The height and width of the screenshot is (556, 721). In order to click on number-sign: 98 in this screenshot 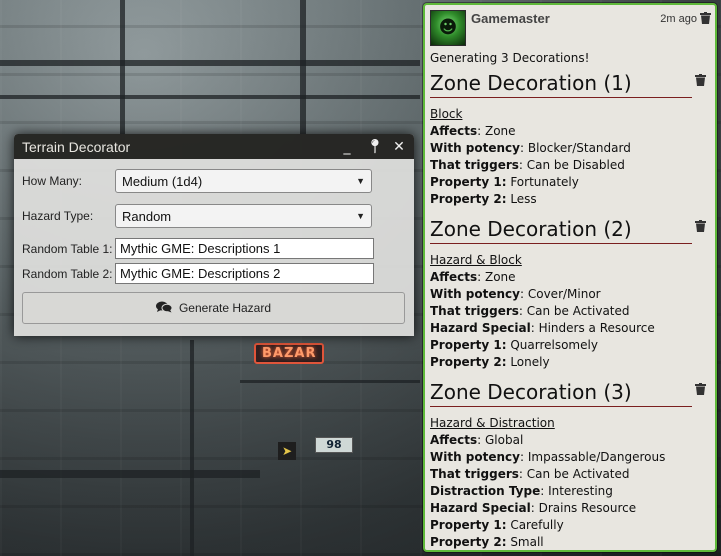, I will do `click(334, 445)`.